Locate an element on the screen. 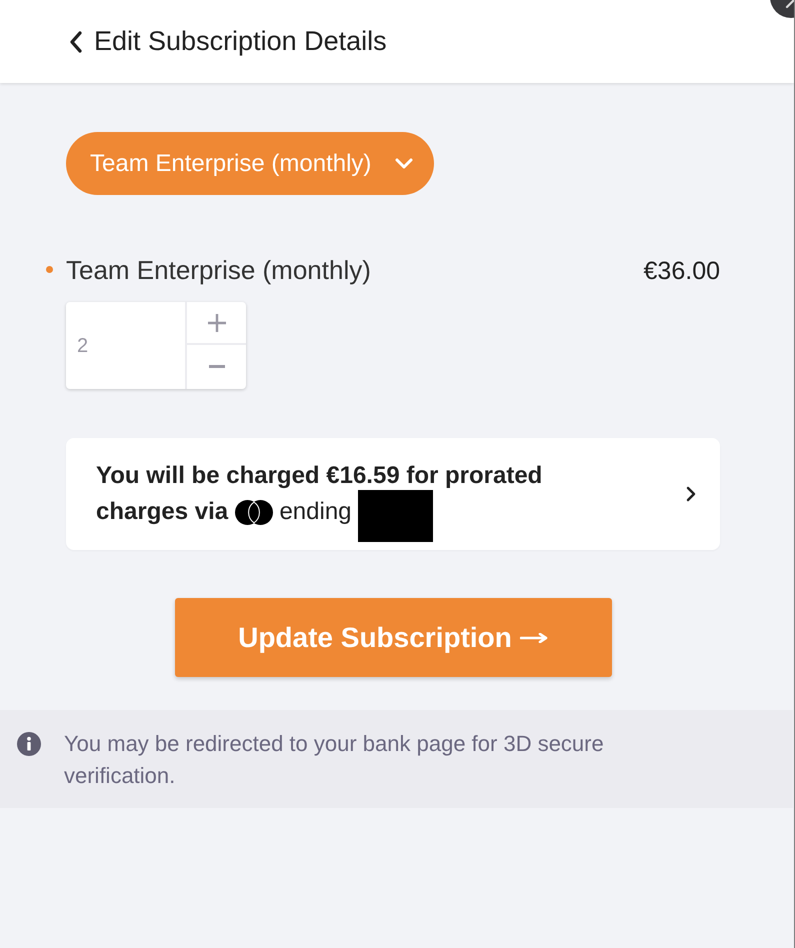 The height and width of the screenshot is (948, 795). minus-icon is located at coordinates (216, 366).